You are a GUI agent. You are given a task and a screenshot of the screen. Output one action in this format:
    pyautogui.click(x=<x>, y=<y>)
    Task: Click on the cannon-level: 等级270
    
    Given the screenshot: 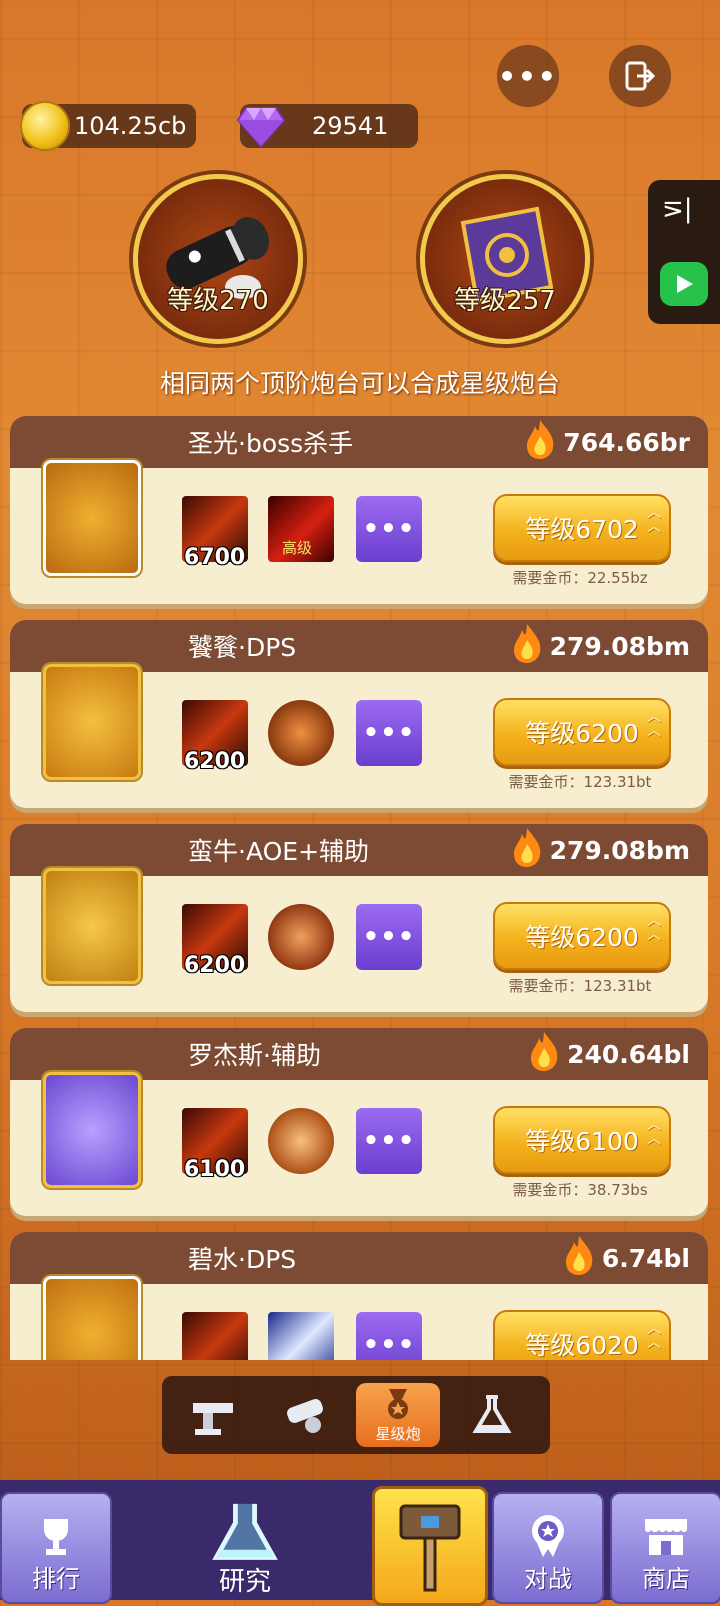 What is the action you would take?
    pyautogui.click(x=218, y=301)
    